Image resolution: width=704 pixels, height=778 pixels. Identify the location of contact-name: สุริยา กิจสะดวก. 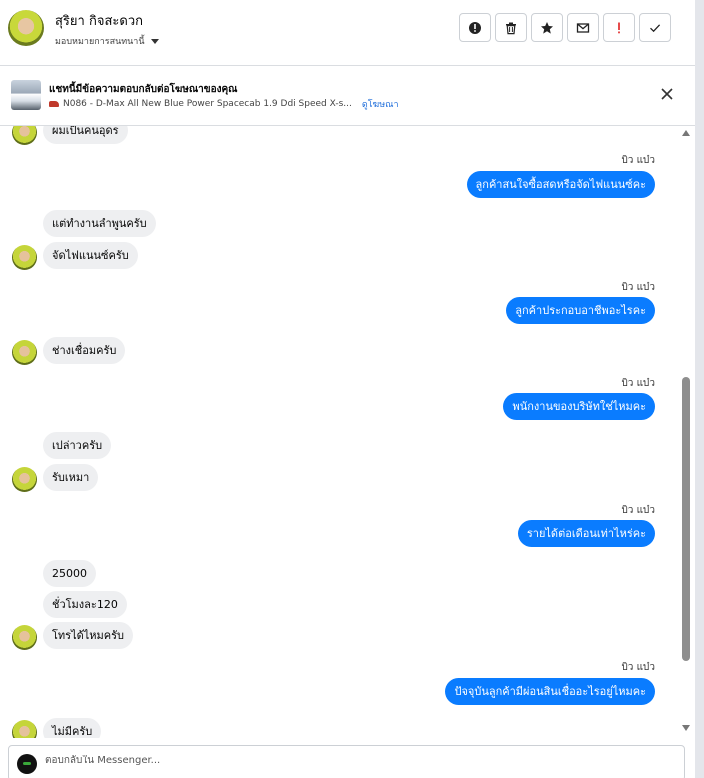
(99, 20).